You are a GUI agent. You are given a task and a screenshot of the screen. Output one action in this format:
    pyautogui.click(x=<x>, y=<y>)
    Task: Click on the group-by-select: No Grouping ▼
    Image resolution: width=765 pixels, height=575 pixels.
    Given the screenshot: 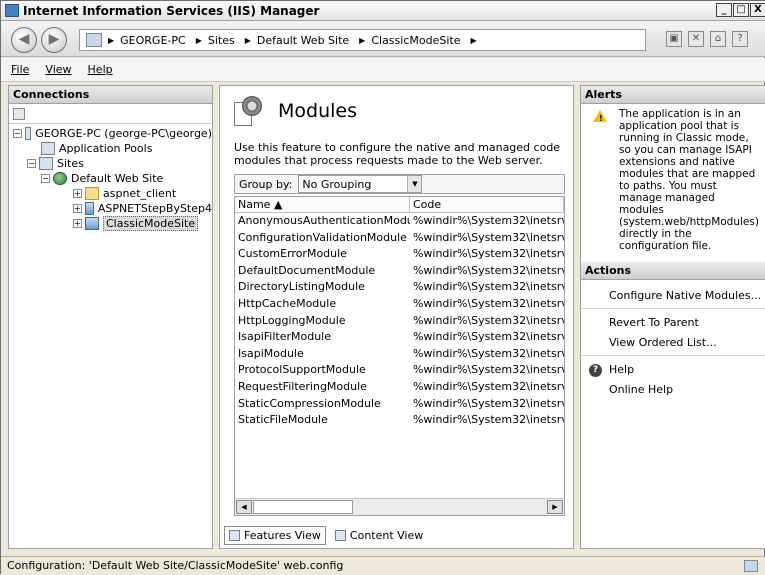 What is the action you would take?
    pyautogui.click(x=360, y=184)
    